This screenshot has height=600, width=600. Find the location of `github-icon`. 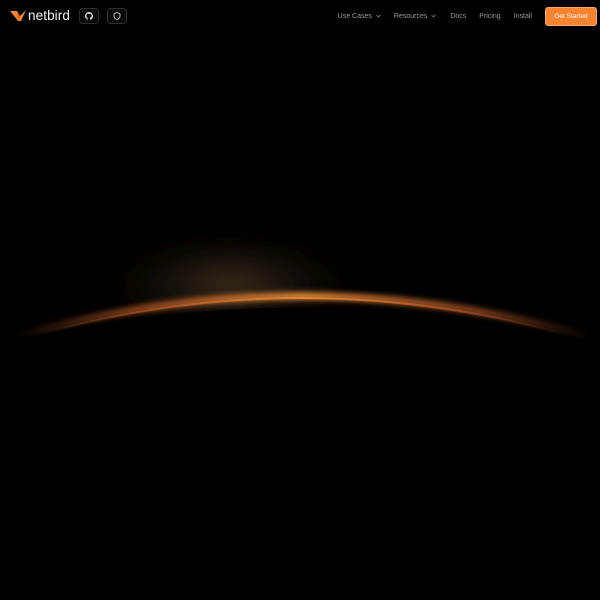

github-icon is located at coordinates (88, 16).